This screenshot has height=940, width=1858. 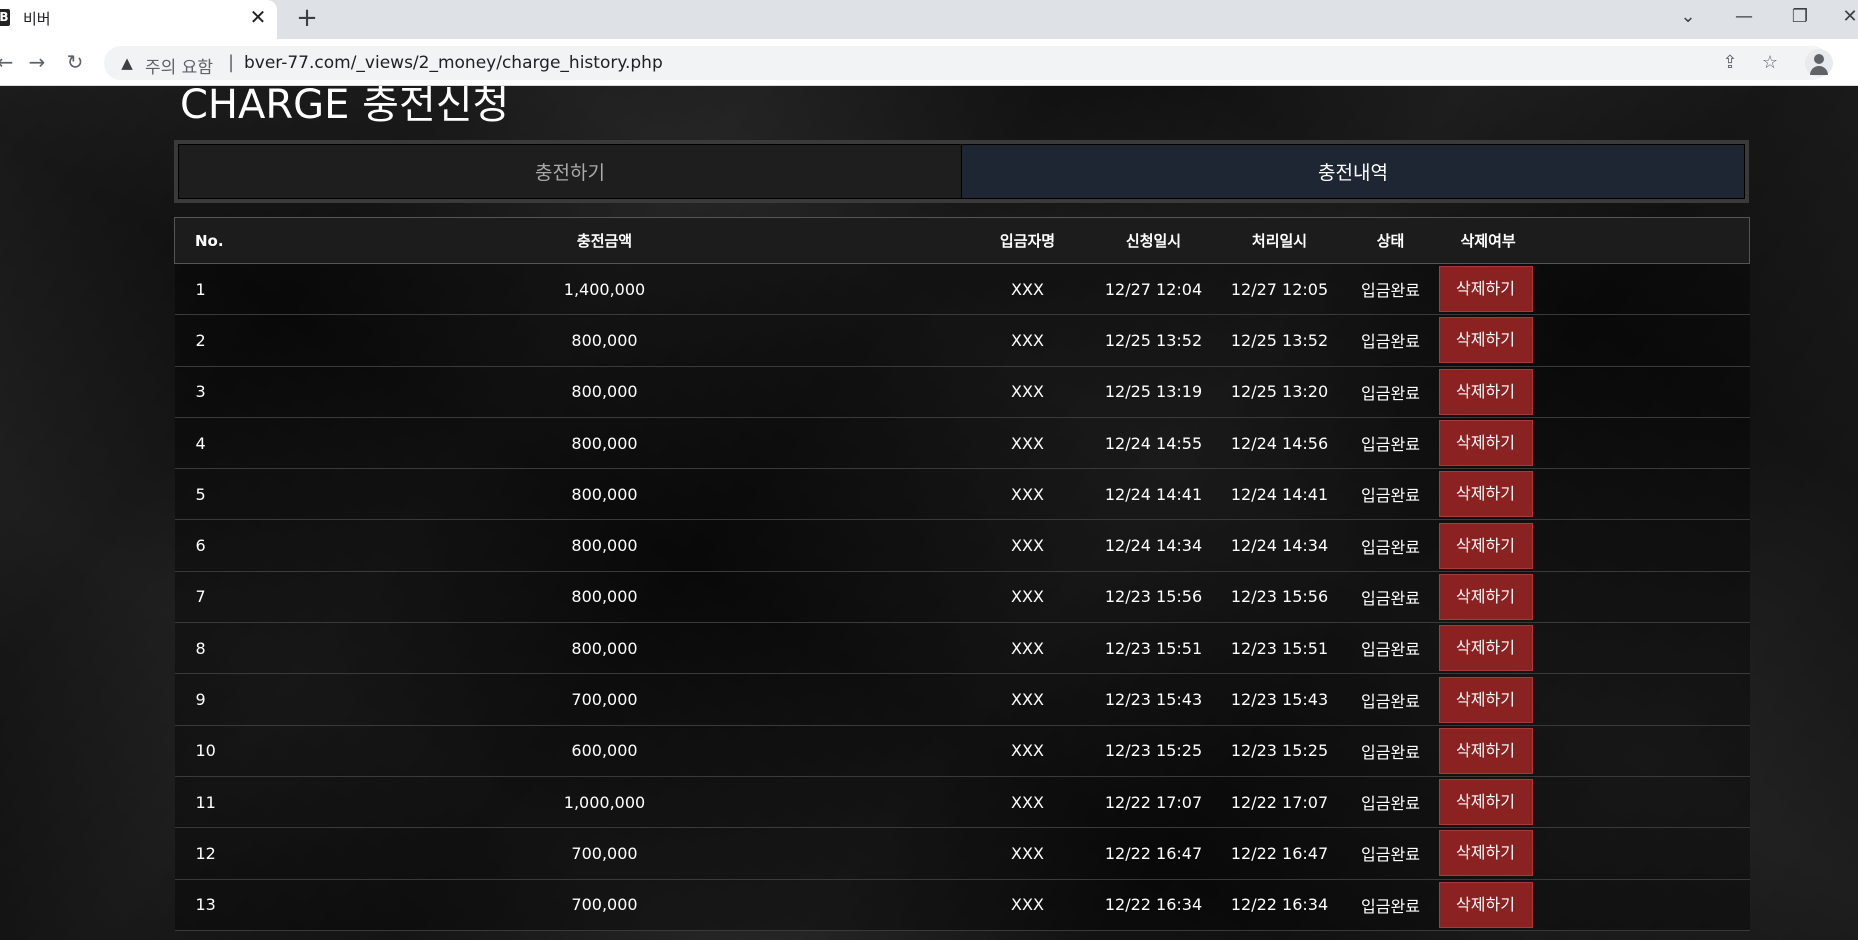 I want to click on cell-request-time: 12/24 14:55, so click(x=1153, y=443).